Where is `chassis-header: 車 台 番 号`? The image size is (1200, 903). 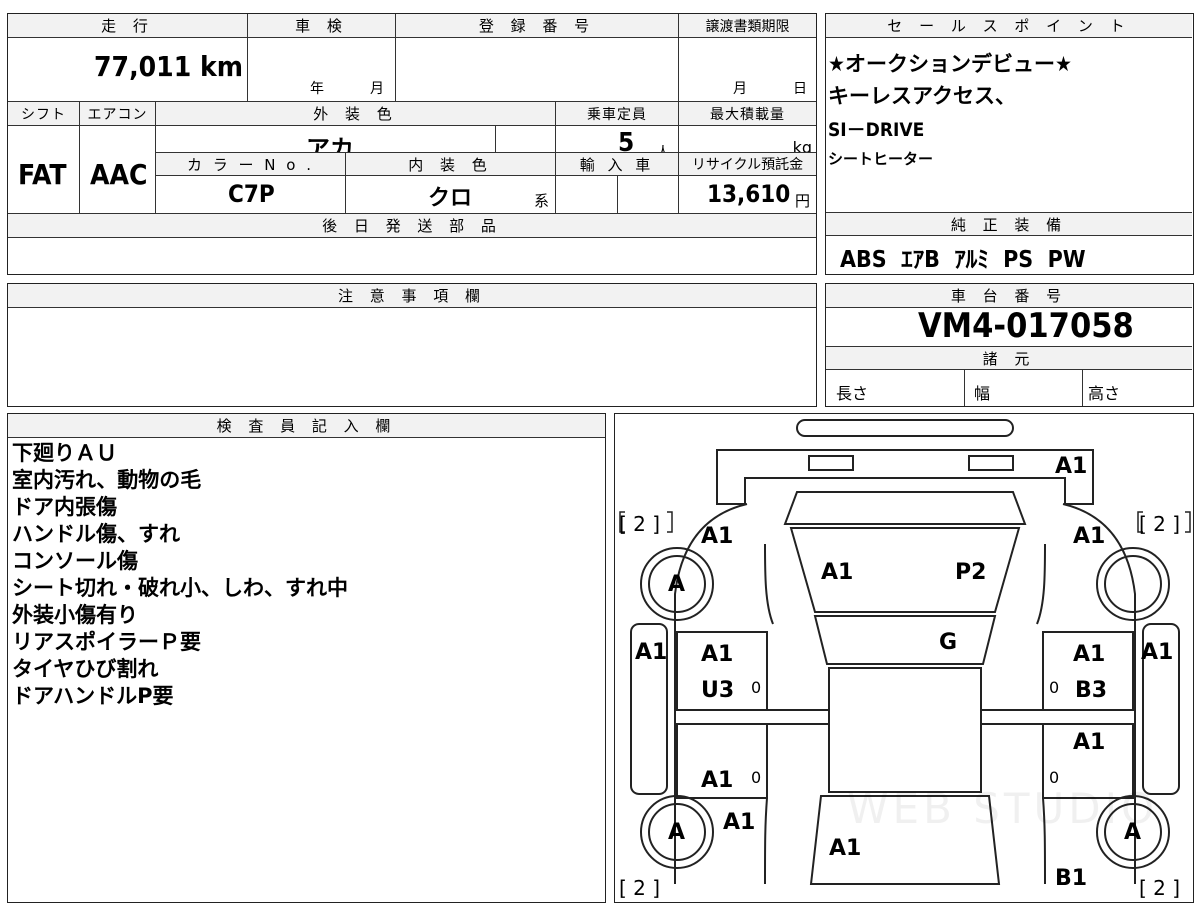
chassis-header: 車 台 番 号 is located at coordinates (1009, 296).